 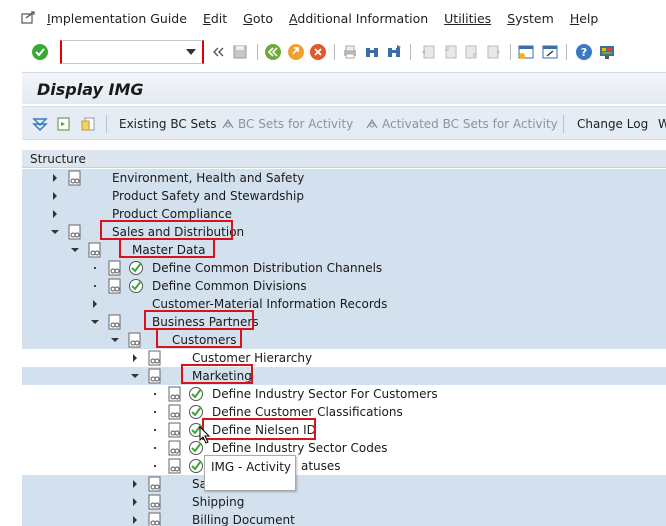 I want to click on save-icon, so click(x=240, y=52).